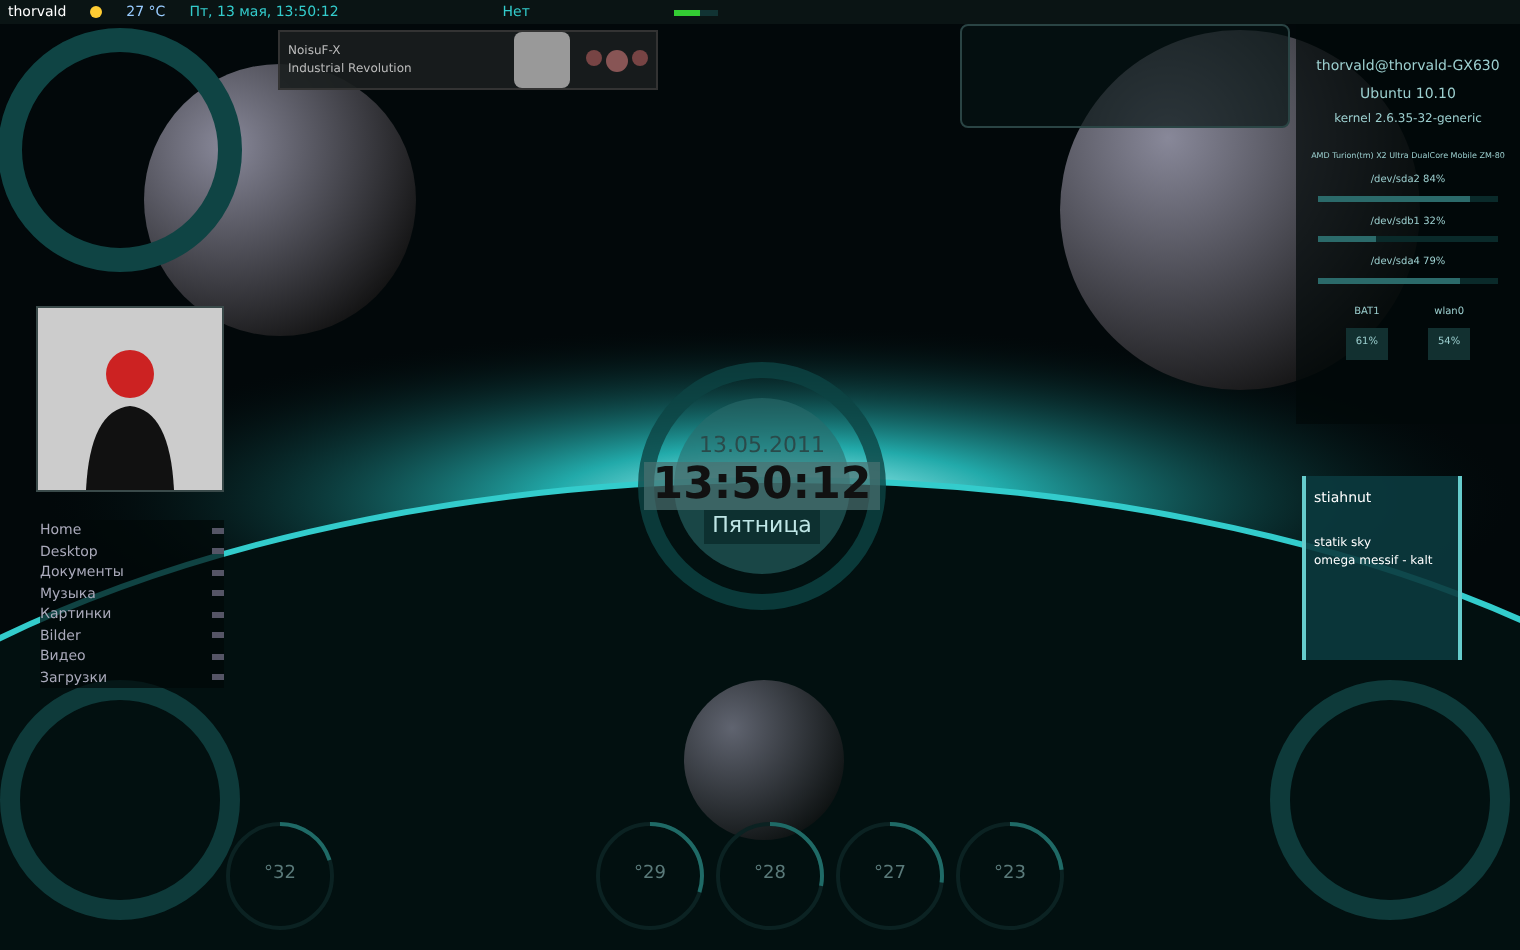 Image resolution: width=1520 pixels, height=950 pixels. I want to click on clock-weekday: Пятница, so click(762, 526).